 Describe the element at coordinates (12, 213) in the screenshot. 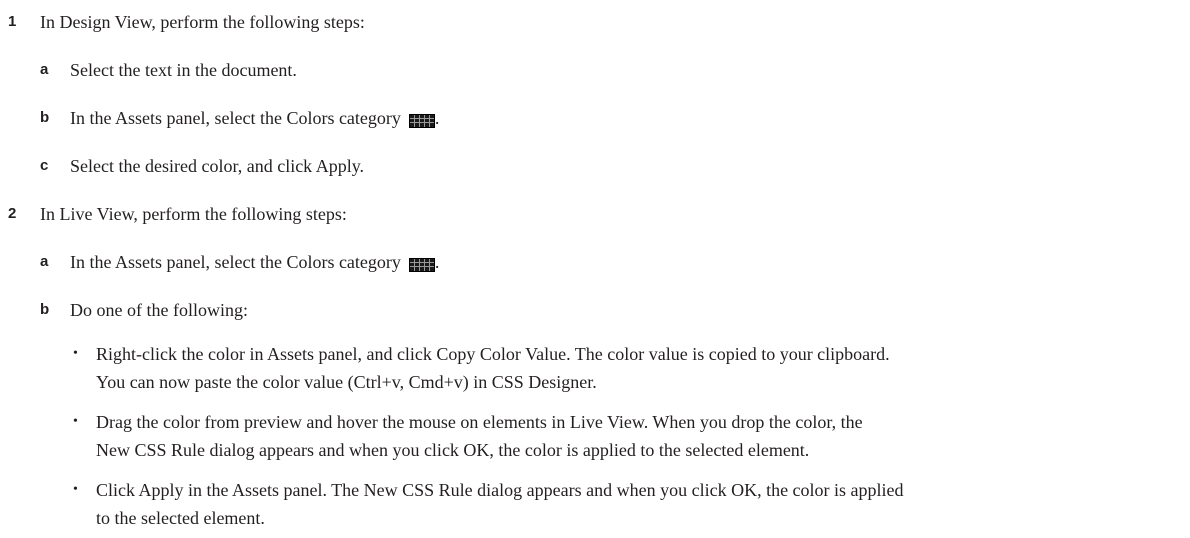

I see `step-number: 2` at that location.